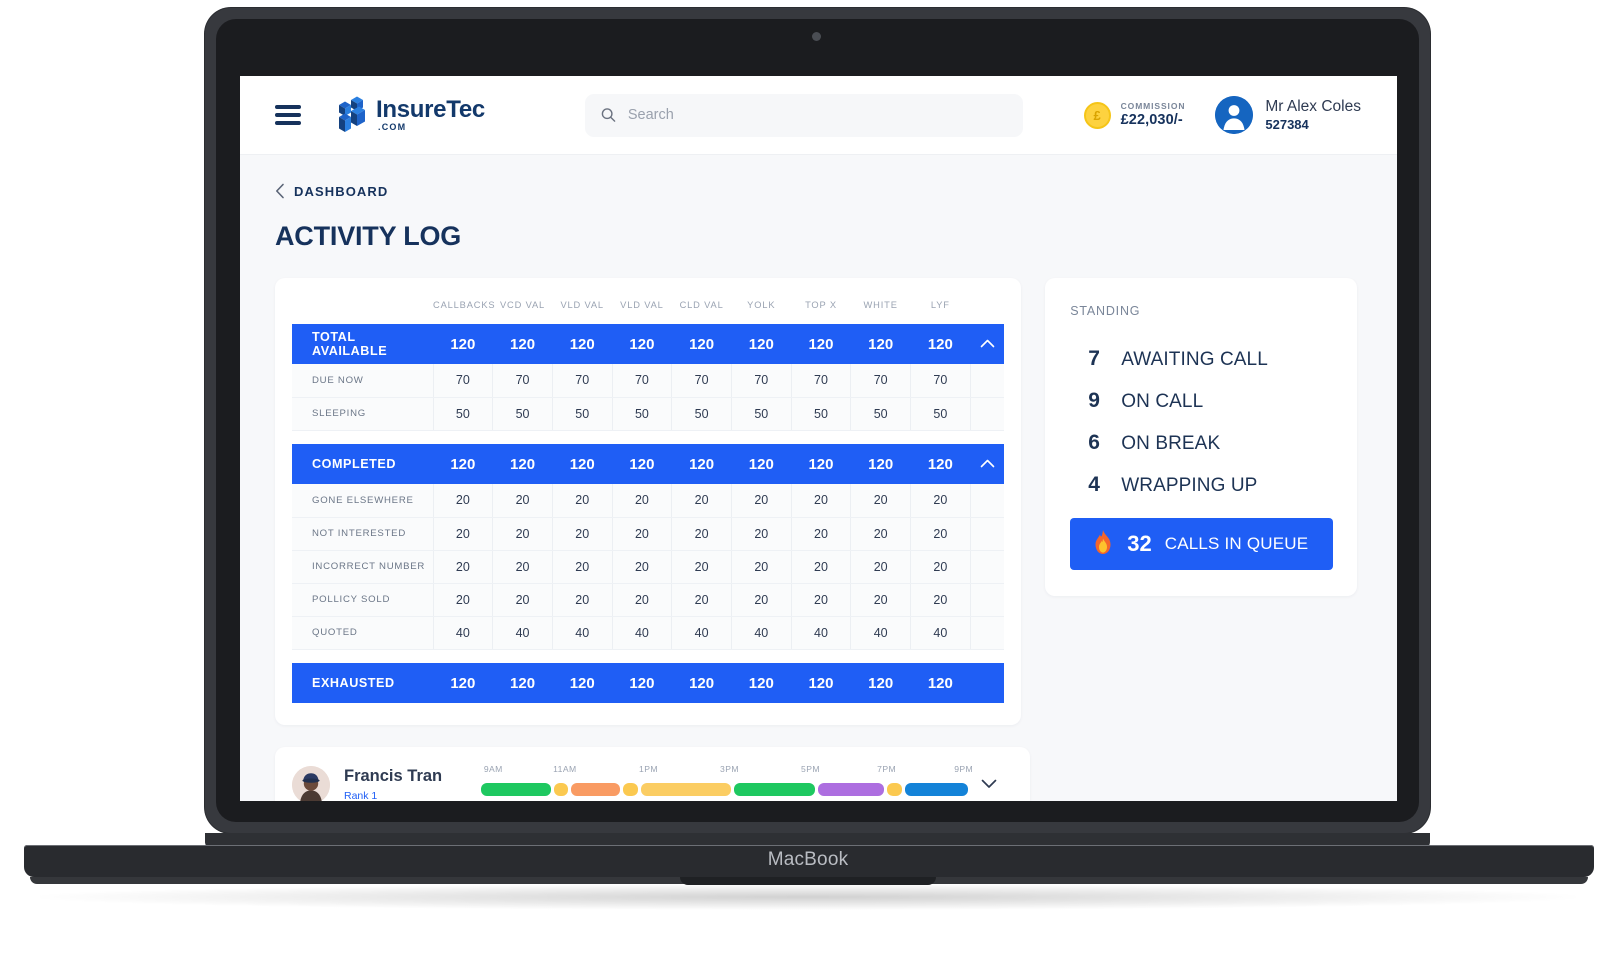 The width and height of the screenshot is (1616, 963). What do you see at coordinates (363, 414) in the screenshot?
I see `row-label: SLEEPING` at bounding box center [363, 414].